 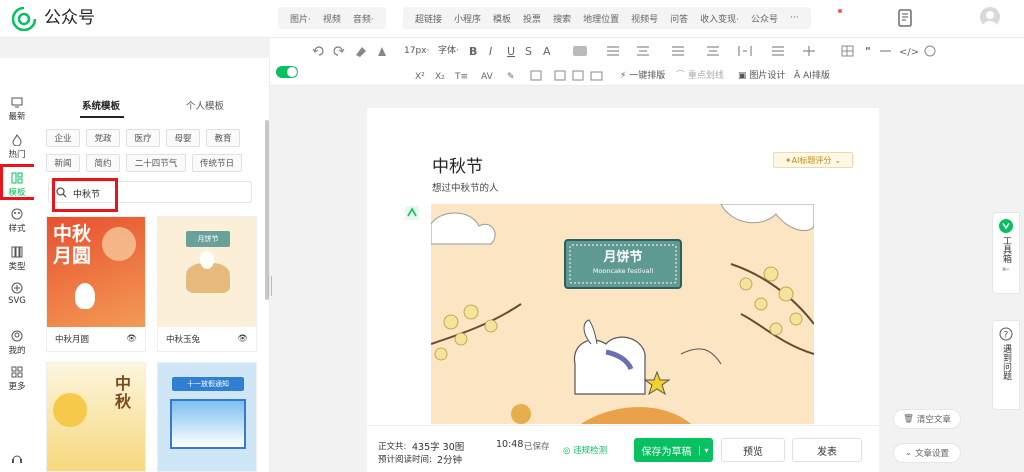 What do you see at coordinates (183, 138) in the screenshot?
I see `tag-maternal: 母婴` at bounding box center [183, 138].